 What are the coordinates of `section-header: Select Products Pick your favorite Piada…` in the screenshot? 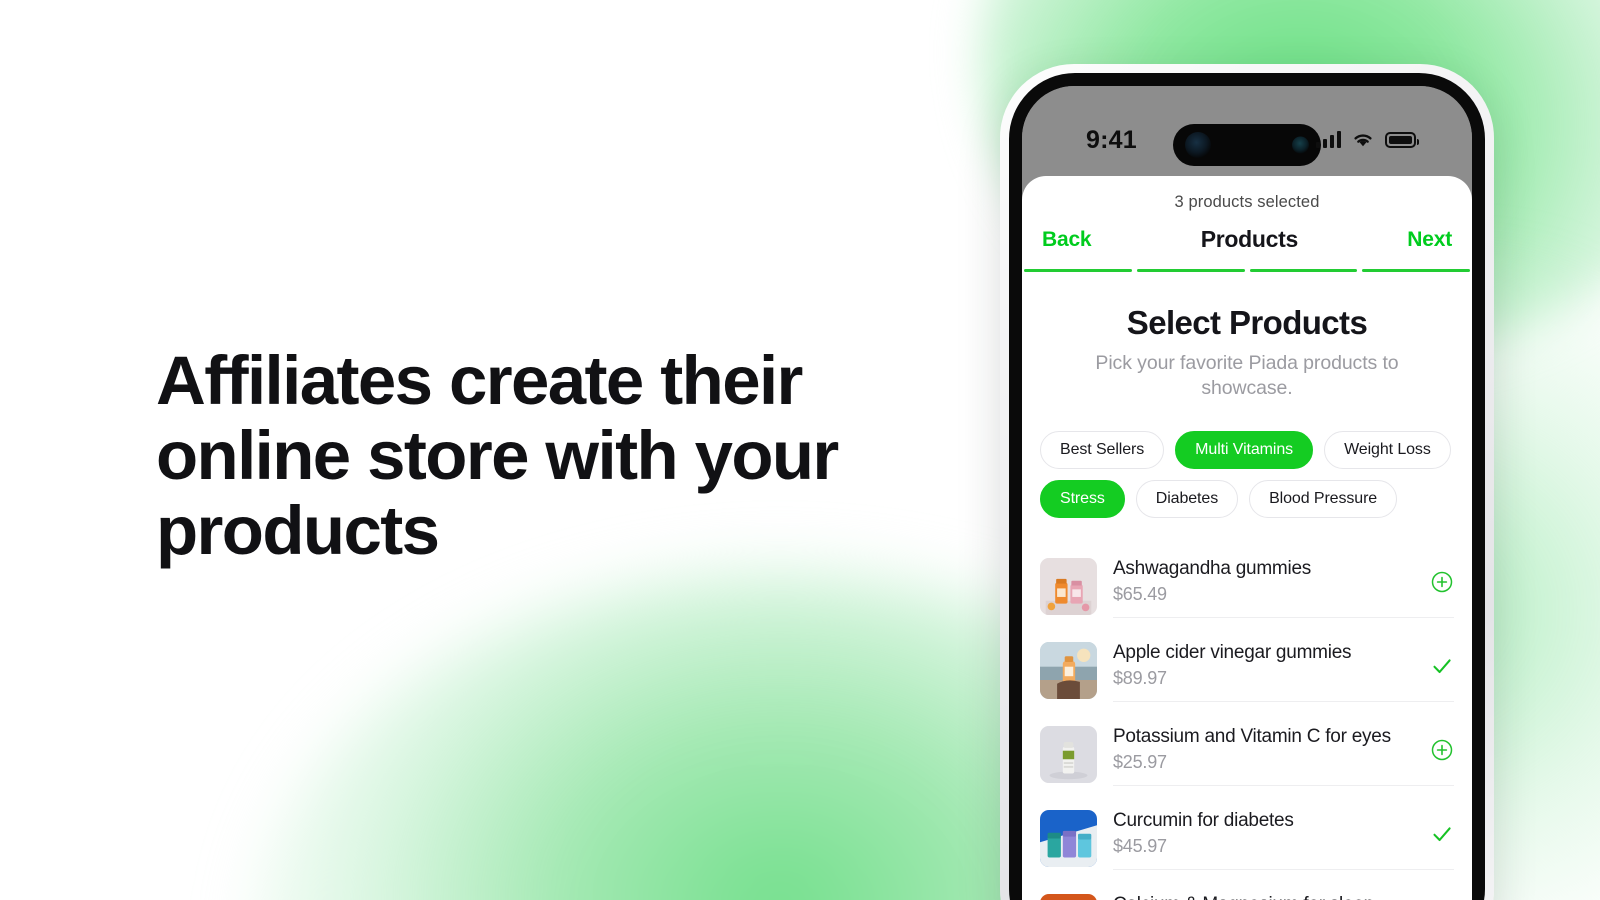 It's located at (1247, 337).